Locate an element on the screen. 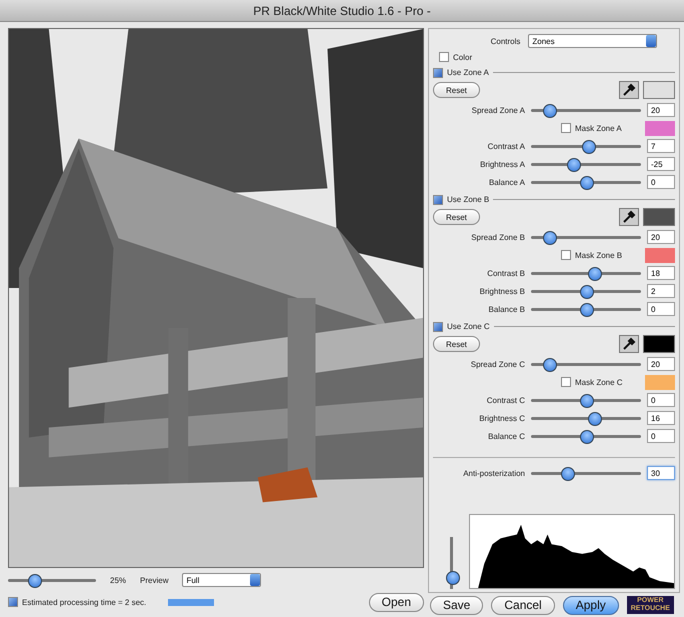 This screenshot has height=617, width=684. value-field: 30 is located at coordinates (661, 473).